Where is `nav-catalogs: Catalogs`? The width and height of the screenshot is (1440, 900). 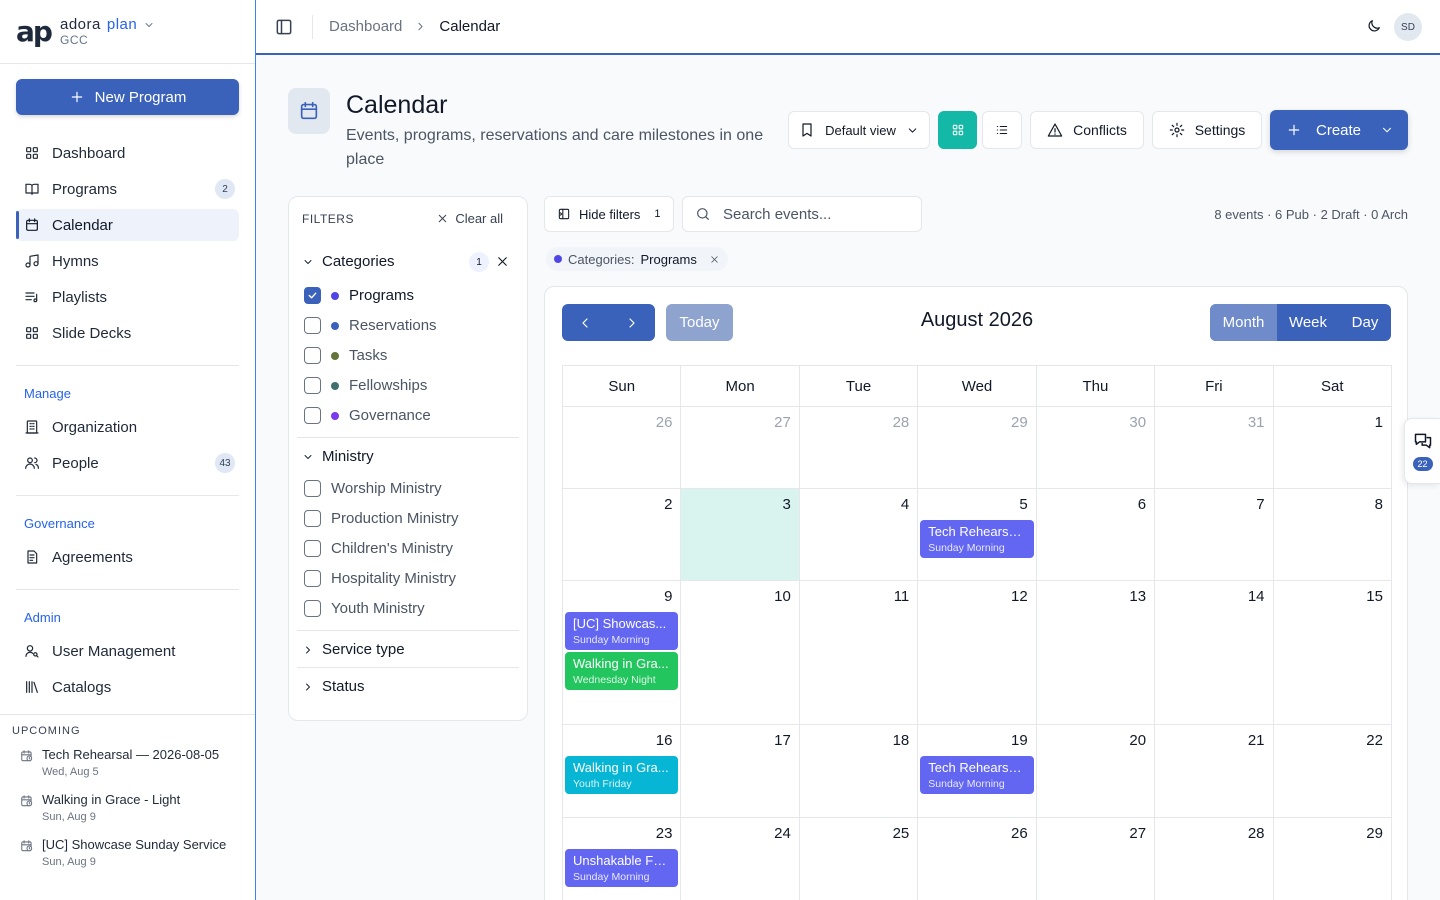 nav-catalogs: Catalogs is located at coordinates (127, 687).